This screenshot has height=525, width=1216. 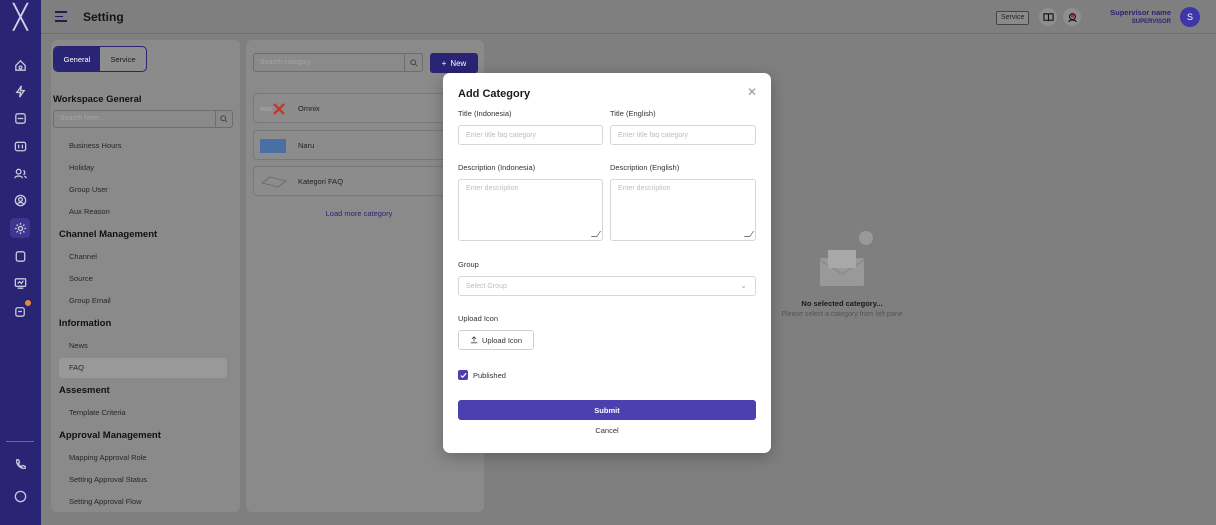 What do you see at coordinates (81, 278) in the screenshot?
I see `menu-item-source: Source` at bounding box center [81, 278].